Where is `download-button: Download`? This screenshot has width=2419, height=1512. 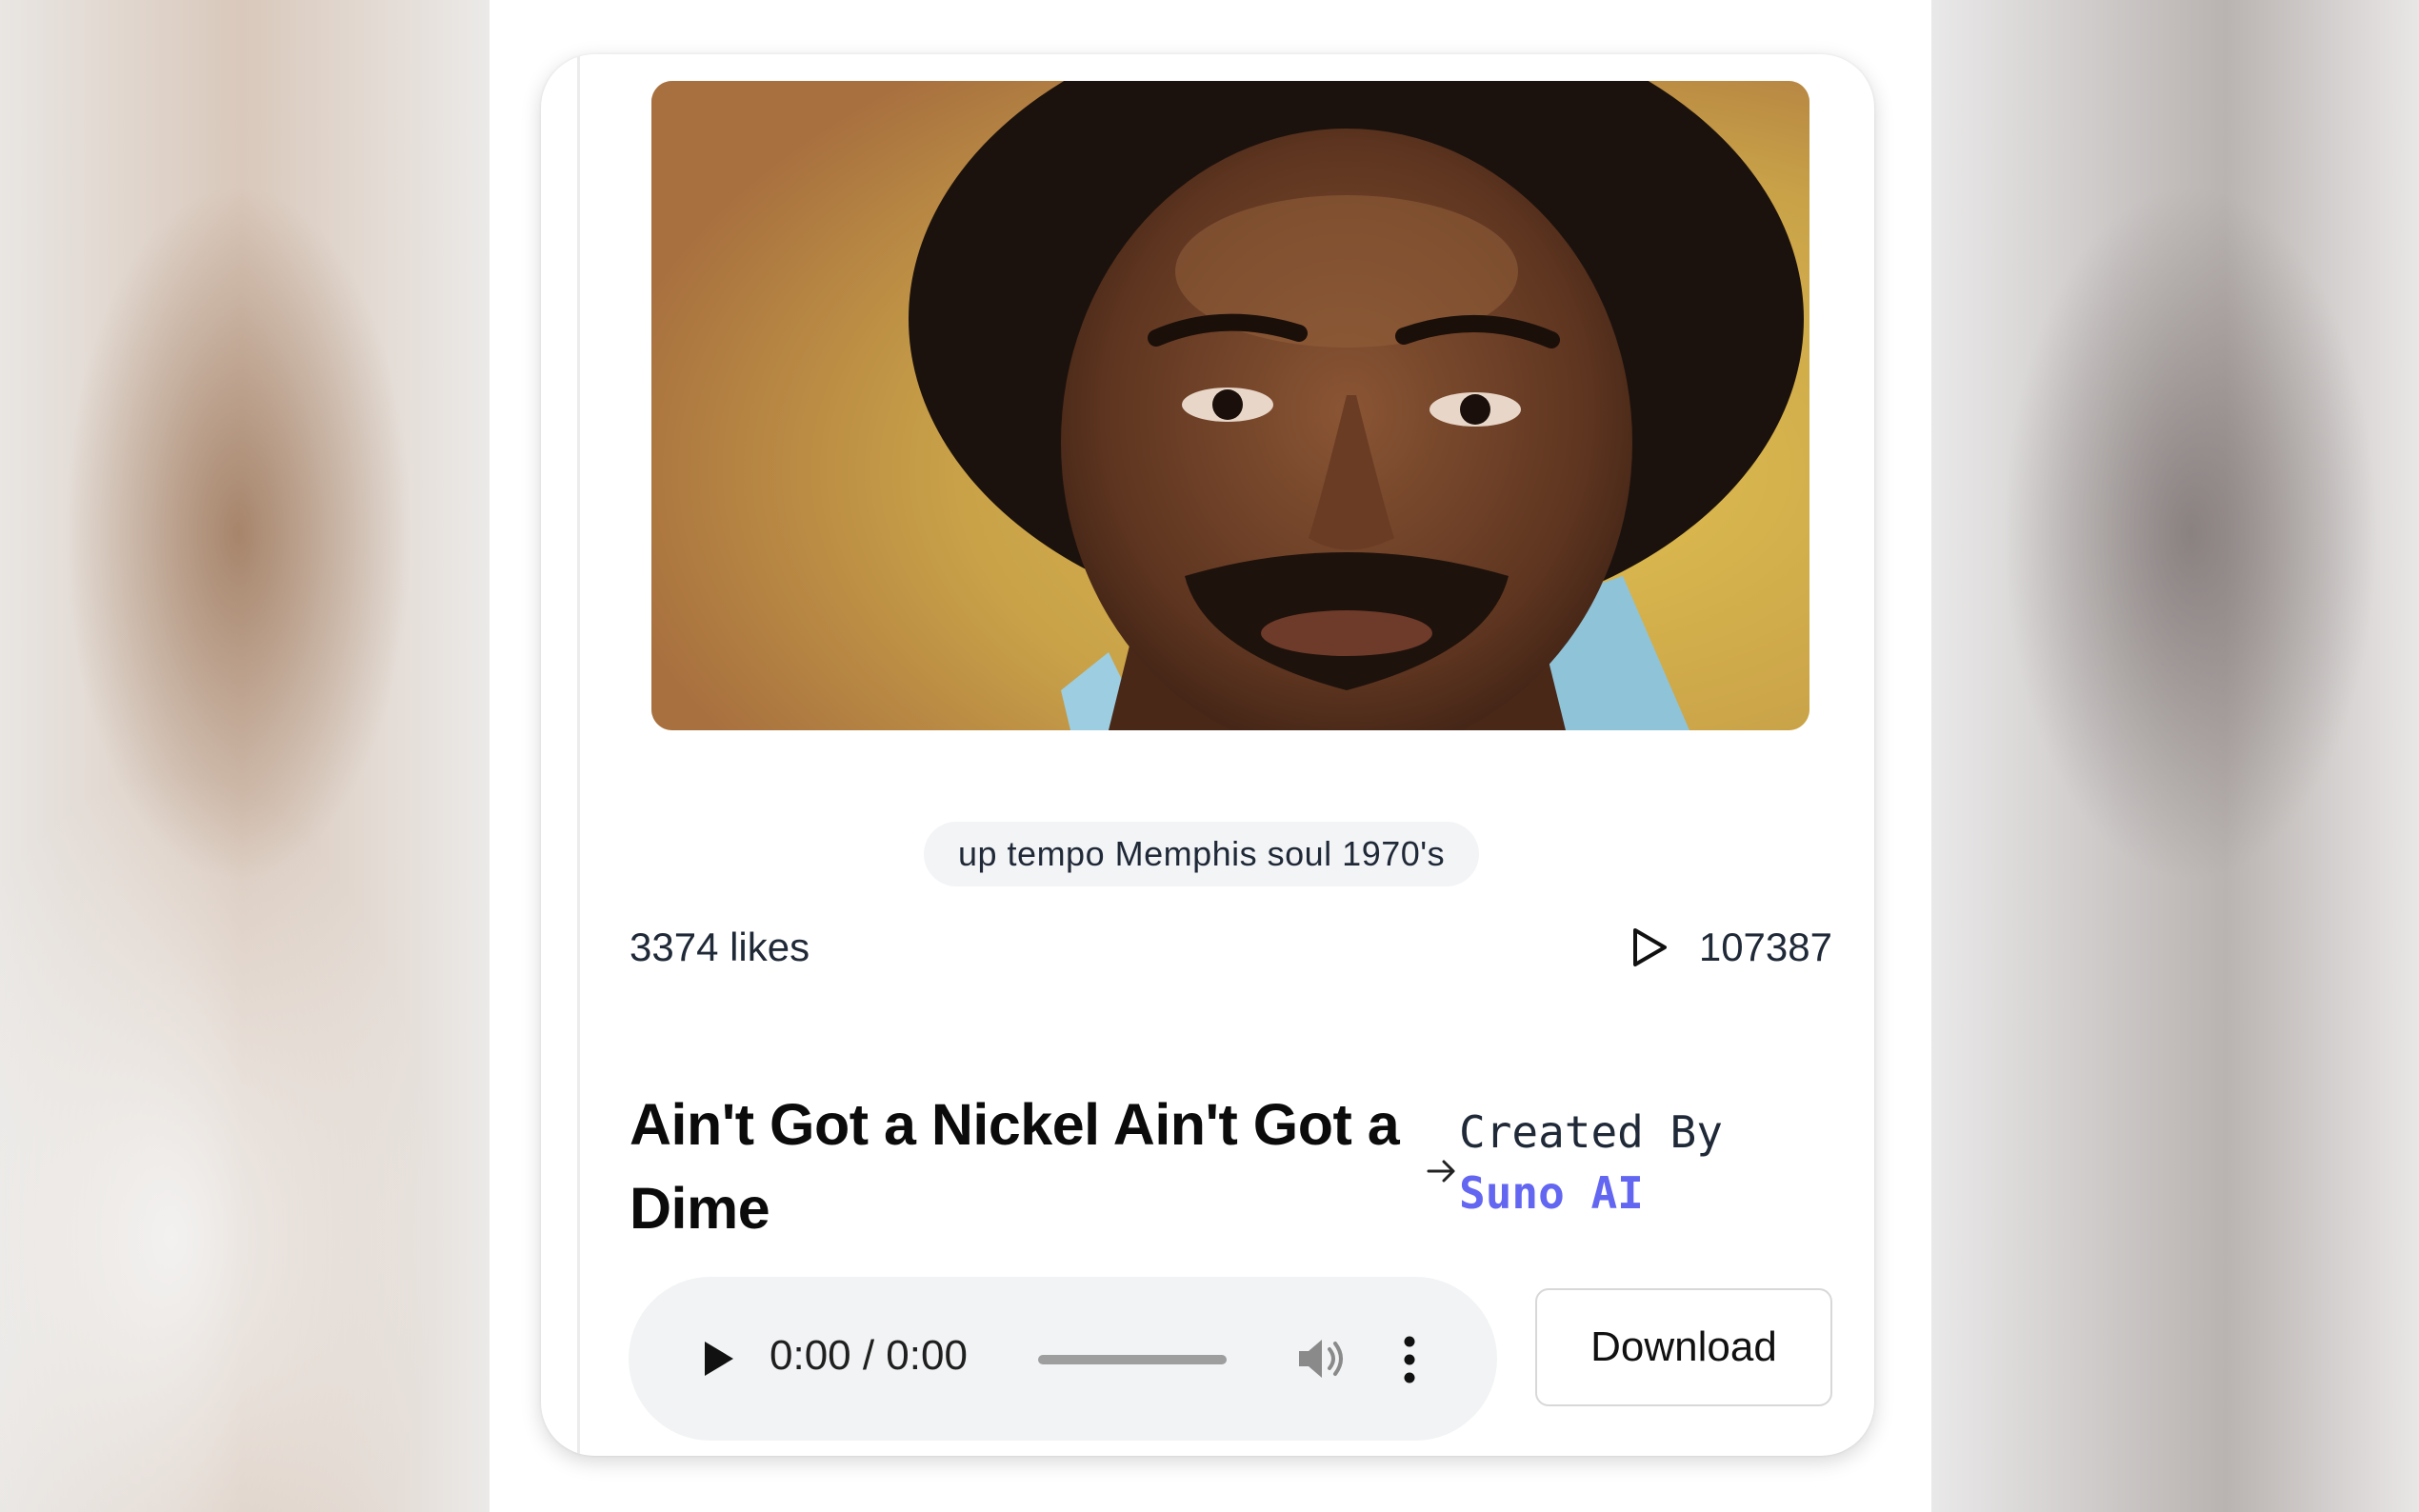 download-button: Download is located at coordinates (1683, 1347).